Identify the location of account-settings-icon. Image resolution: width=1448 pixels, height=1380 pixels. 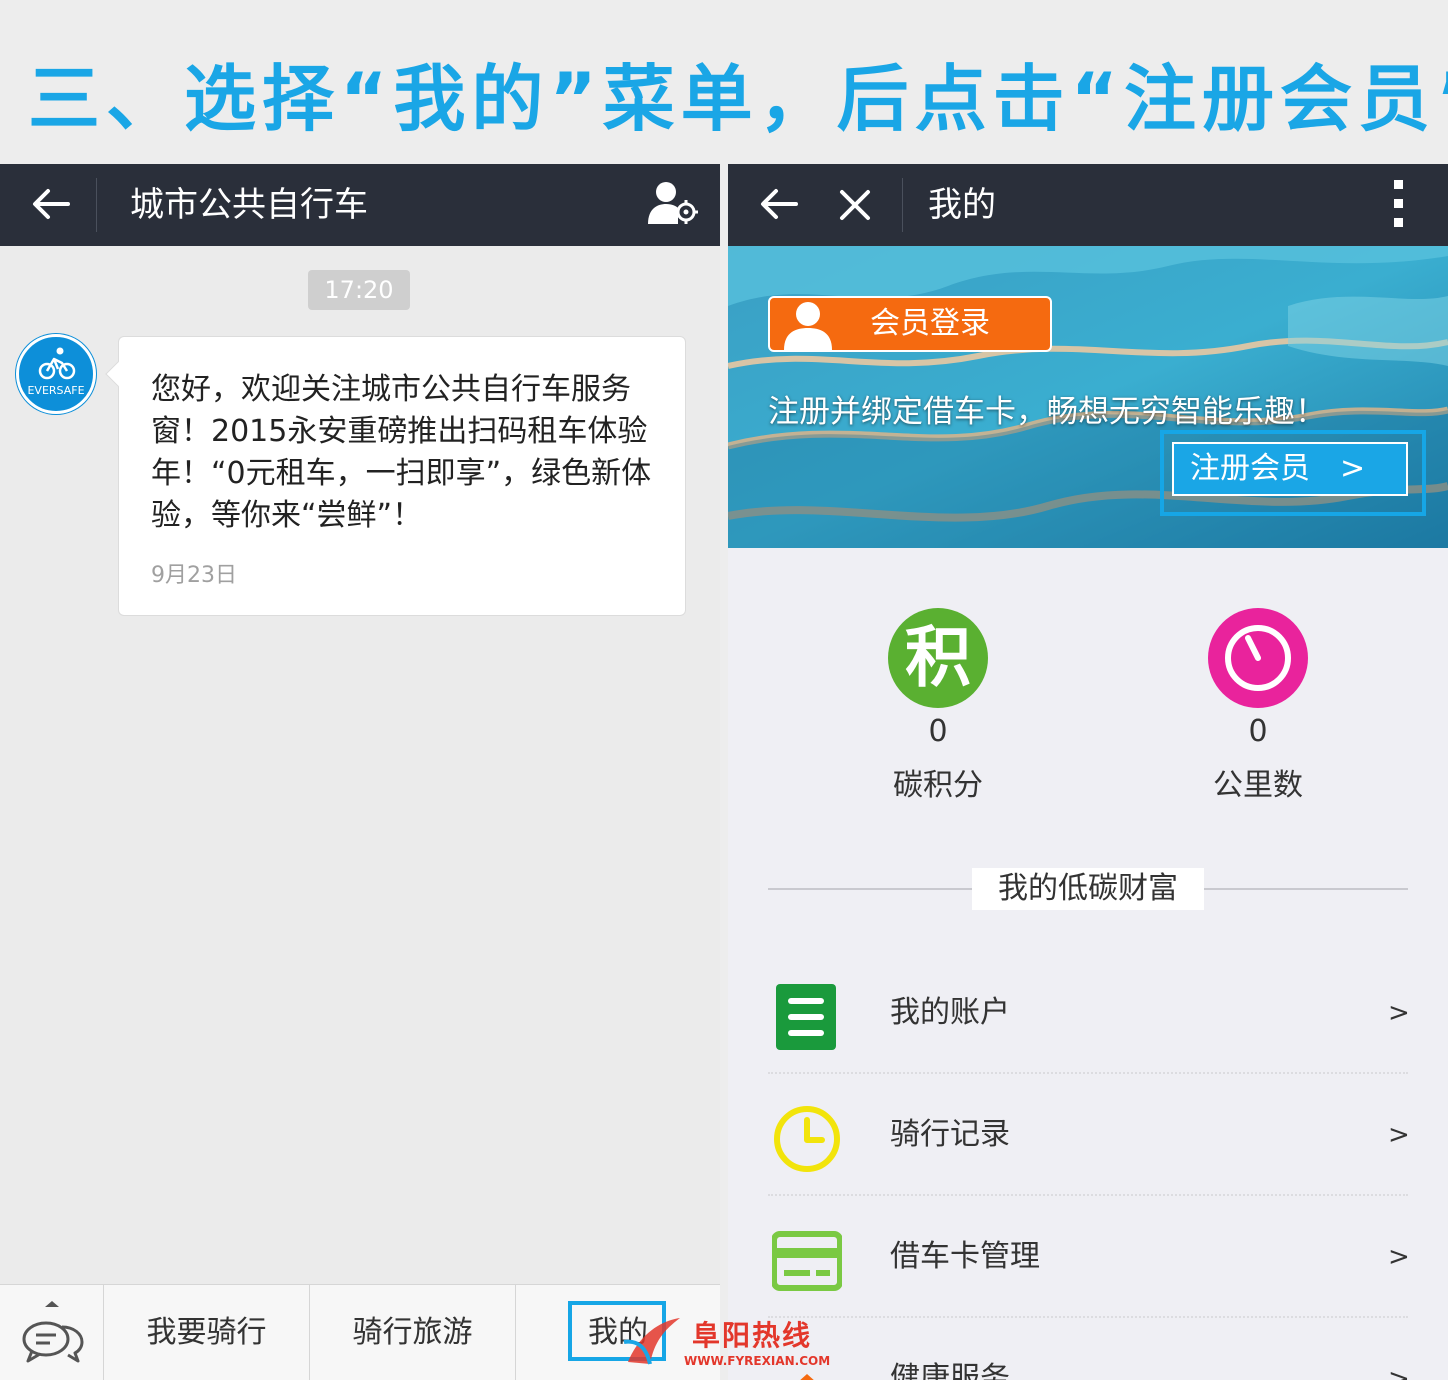
(672, 203).